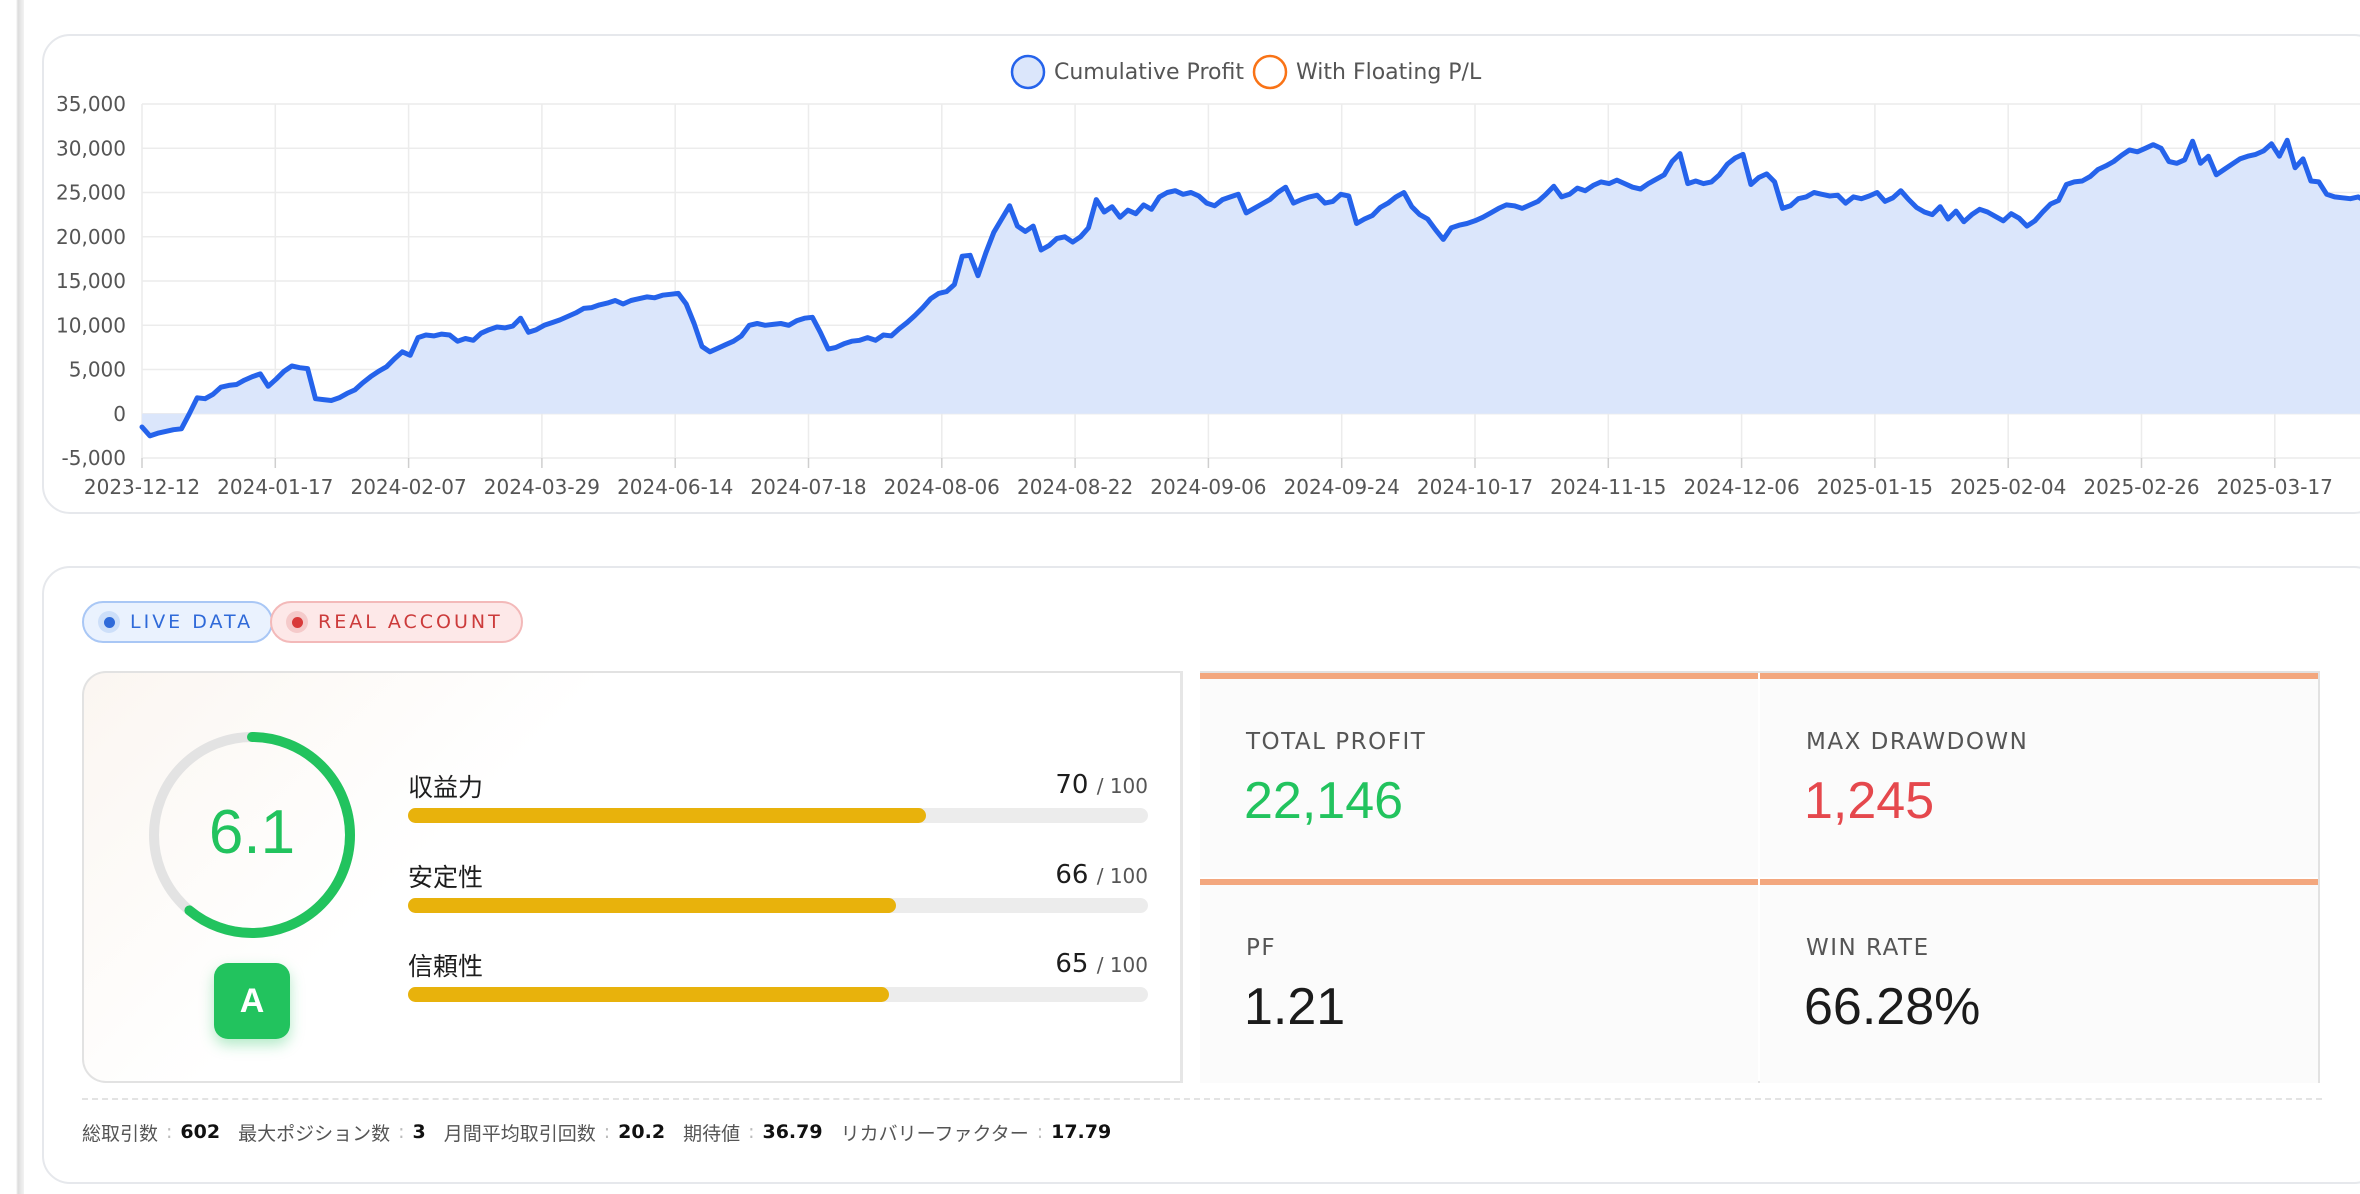 This screenshot has height=1194, width=2360. Describe the element at coordinates (275, 487) in the screenshot. I see `x-tick-label: 2024-01-17` at that location.